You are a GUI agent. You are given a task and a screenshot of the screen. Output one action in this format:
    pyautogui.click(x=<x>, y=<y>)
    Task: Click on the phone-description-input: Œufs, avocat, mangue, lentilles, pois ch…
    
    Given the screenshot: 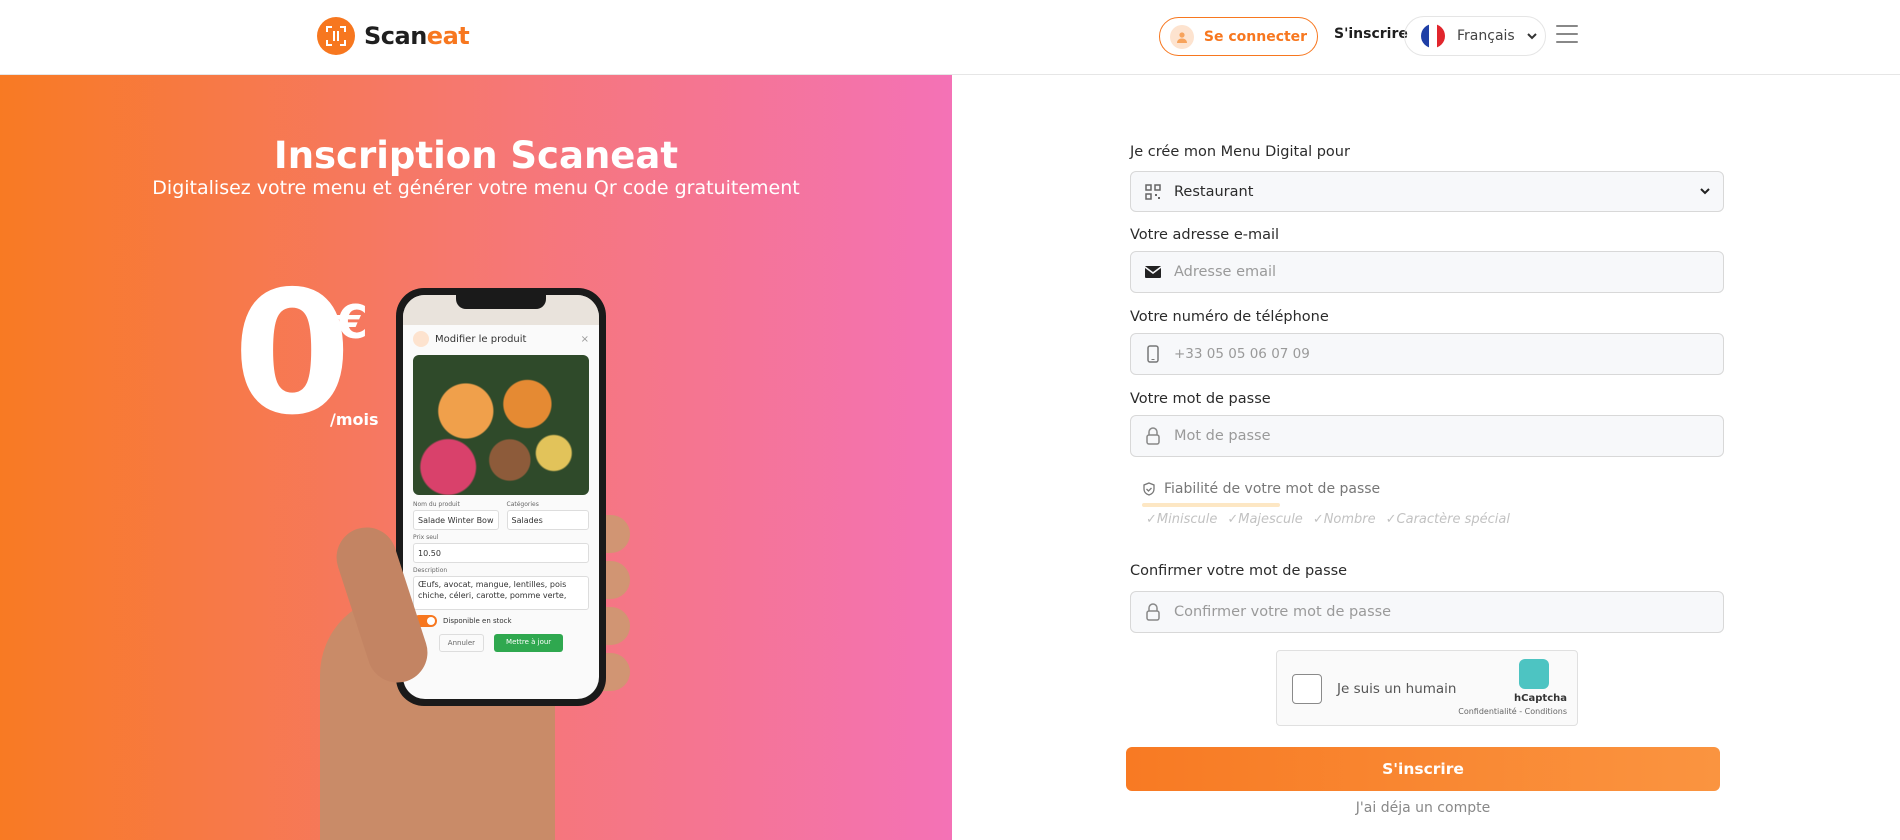 What is the action you would take?
    pyautogui.click(x=501, y=593)
    